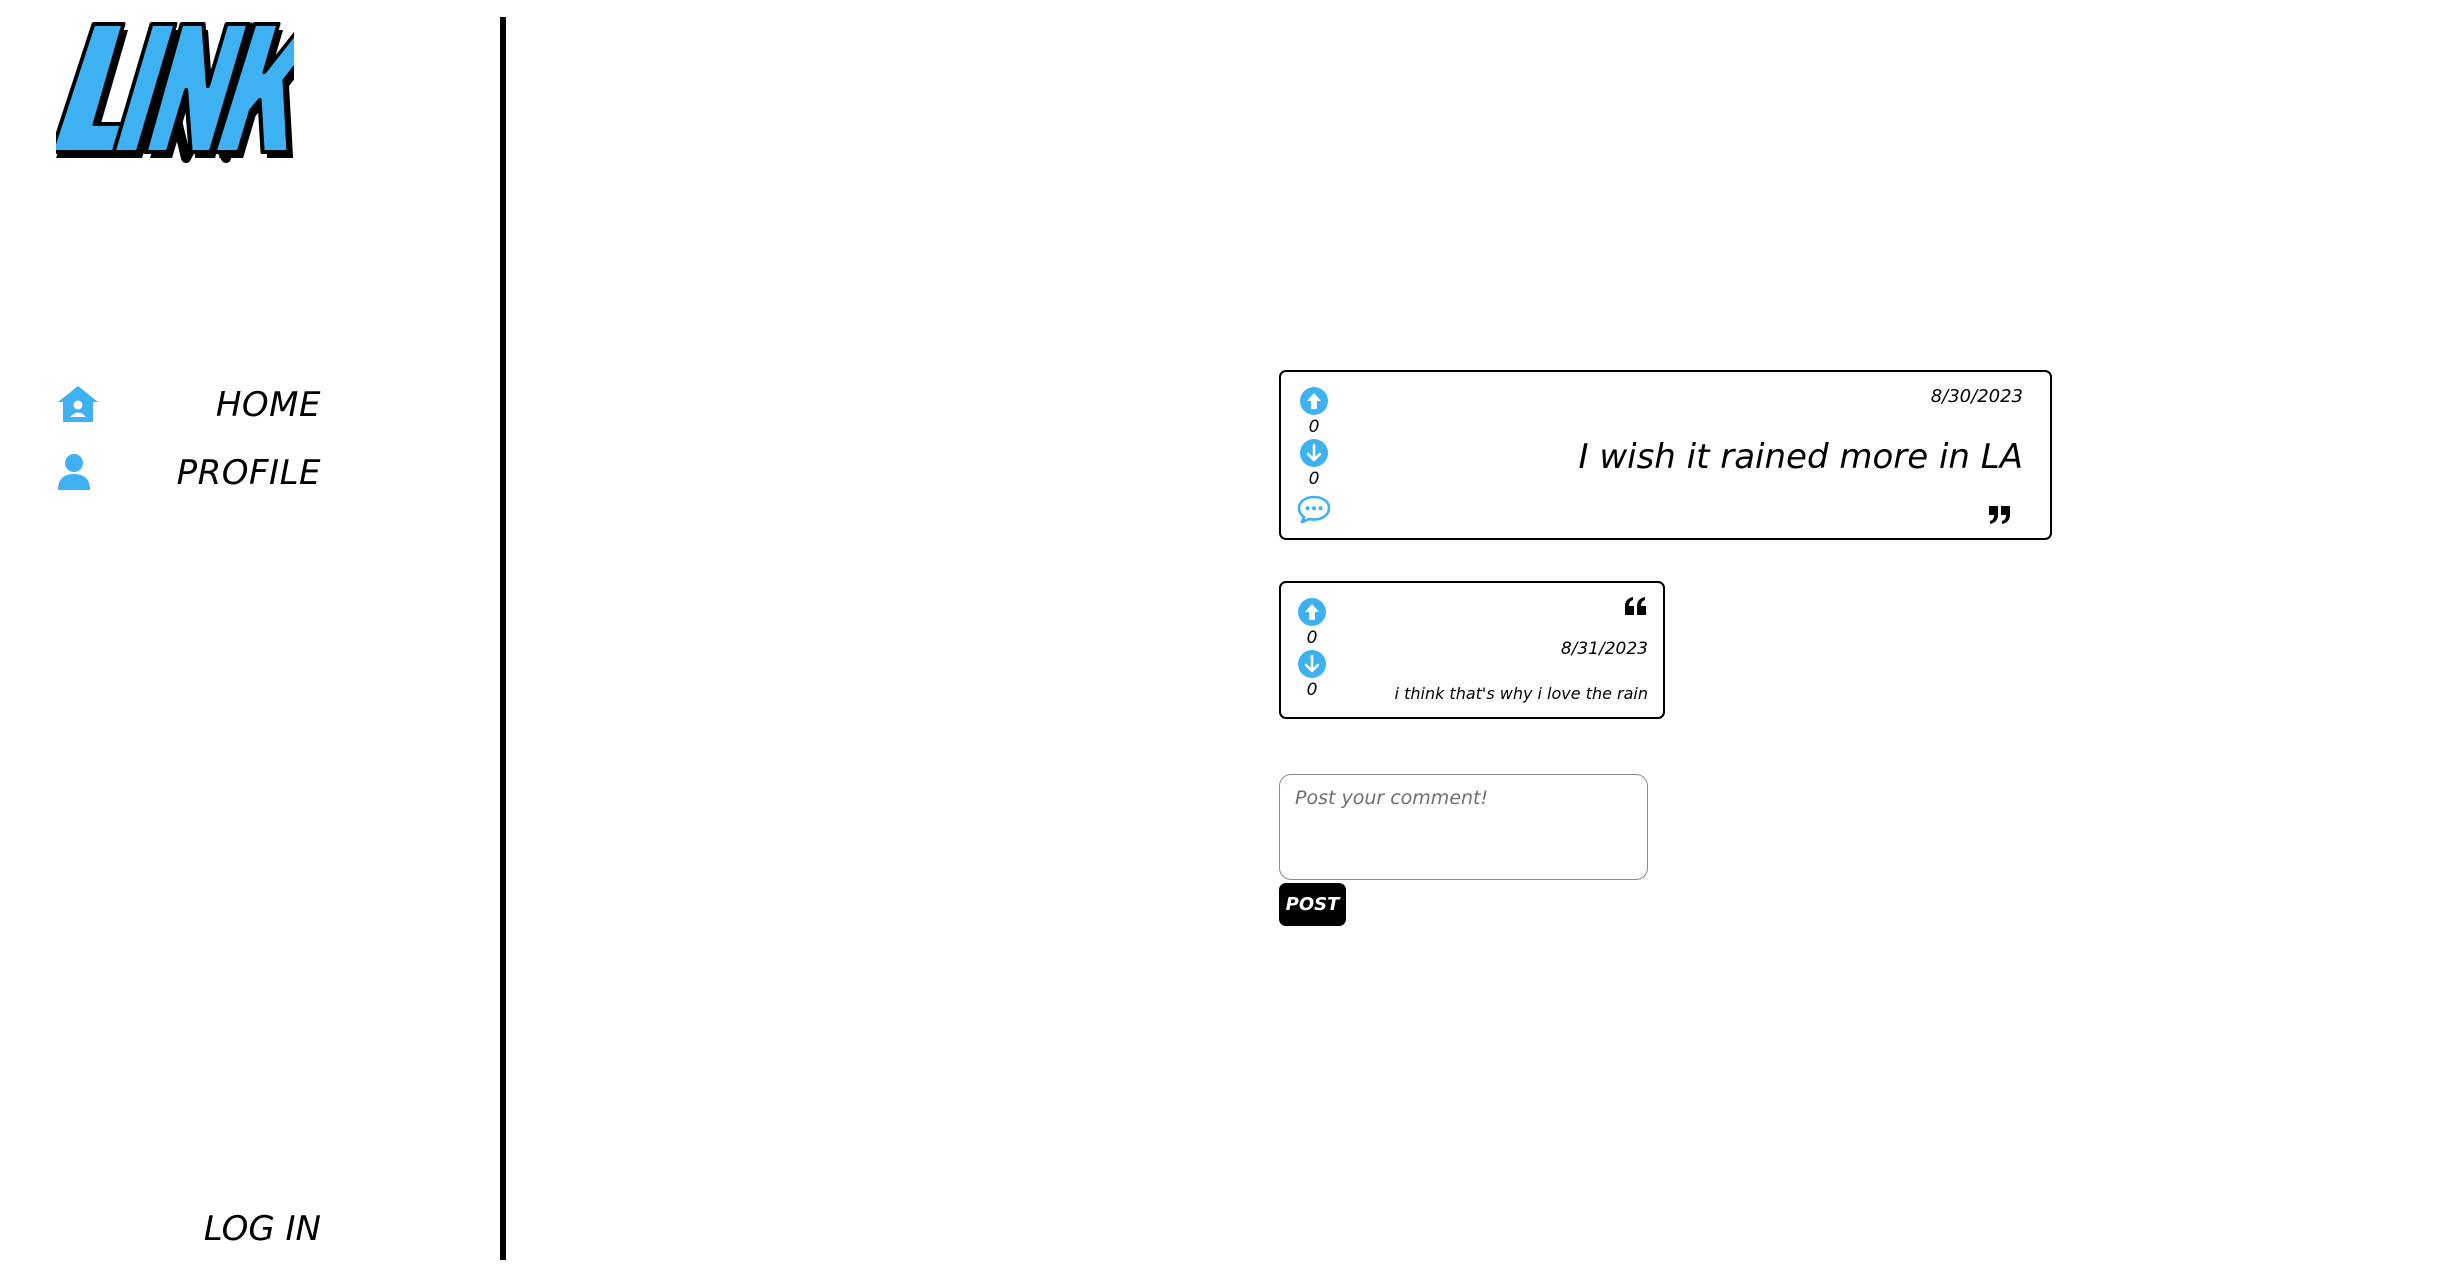 The image size is (2450, 1265). What do you see at coordinates (74, 472) in the screenshot?
I see `user-icon` at bounding box center [74, 472].